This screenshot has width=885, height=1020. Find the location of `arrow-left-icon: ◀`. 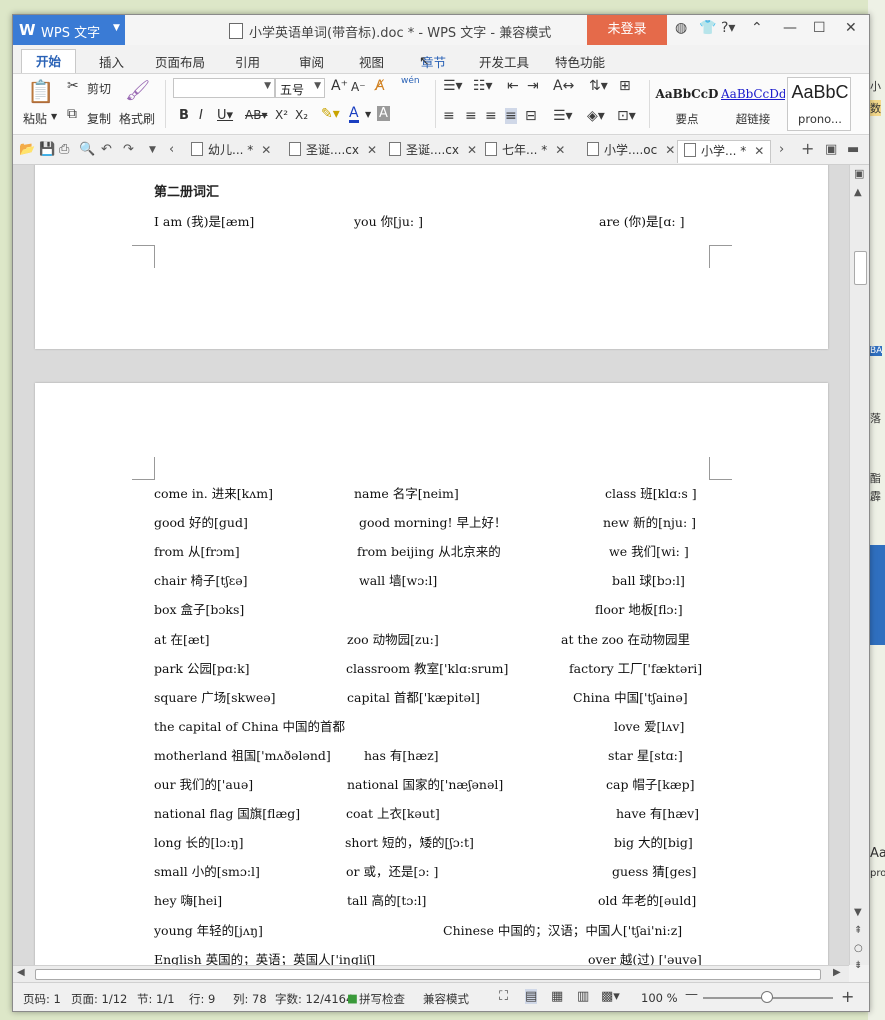

arrow-left-icon: ◀ is located at coordinates (21, 972).